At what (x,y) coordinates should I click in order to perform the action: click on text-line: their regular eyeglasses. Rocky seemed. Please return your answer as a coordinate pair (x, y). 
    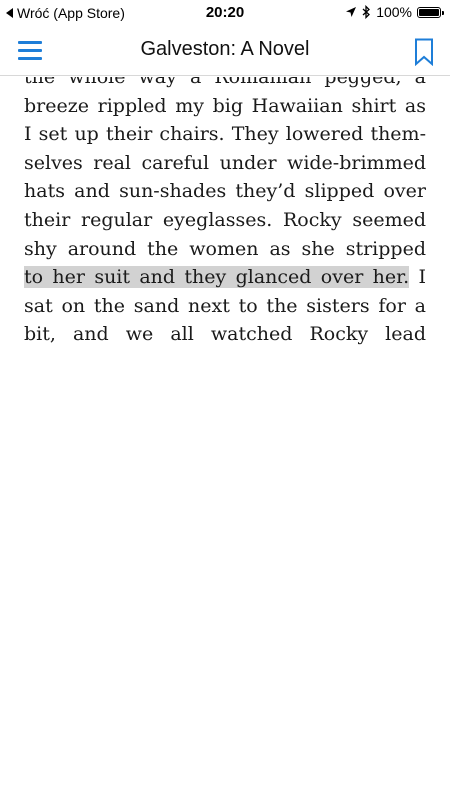
    Looking at the image, I should click on (225, 219).